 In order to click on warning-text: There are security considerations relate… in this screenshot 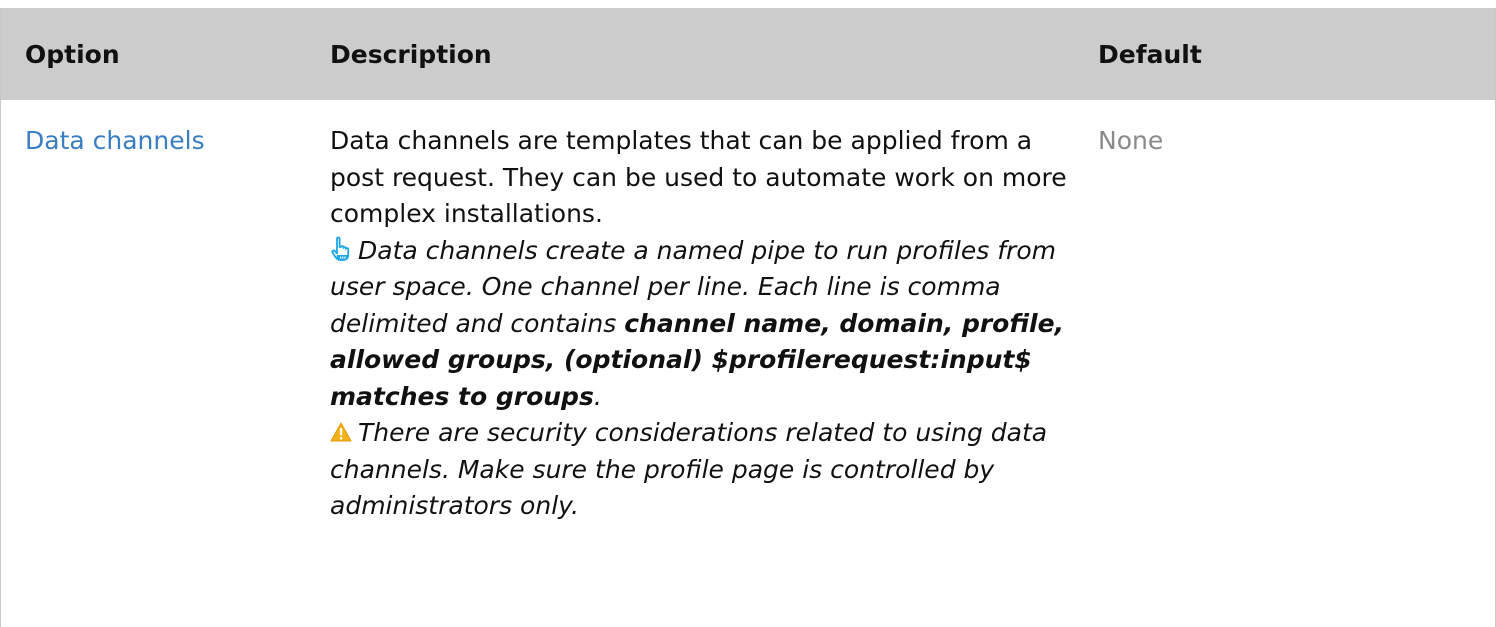, I will do `click(689, 469)`.